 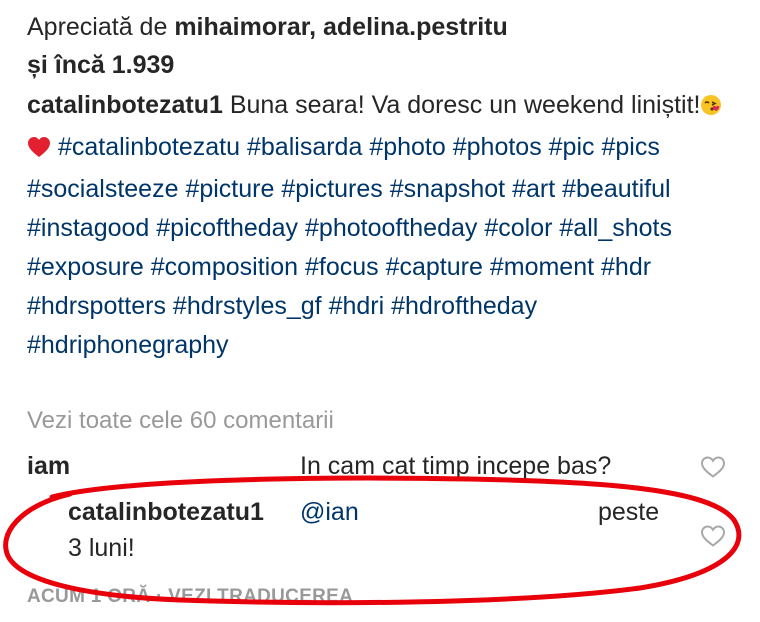 I want to click on hashtag-link: #pics, so click(x=630, y=147).